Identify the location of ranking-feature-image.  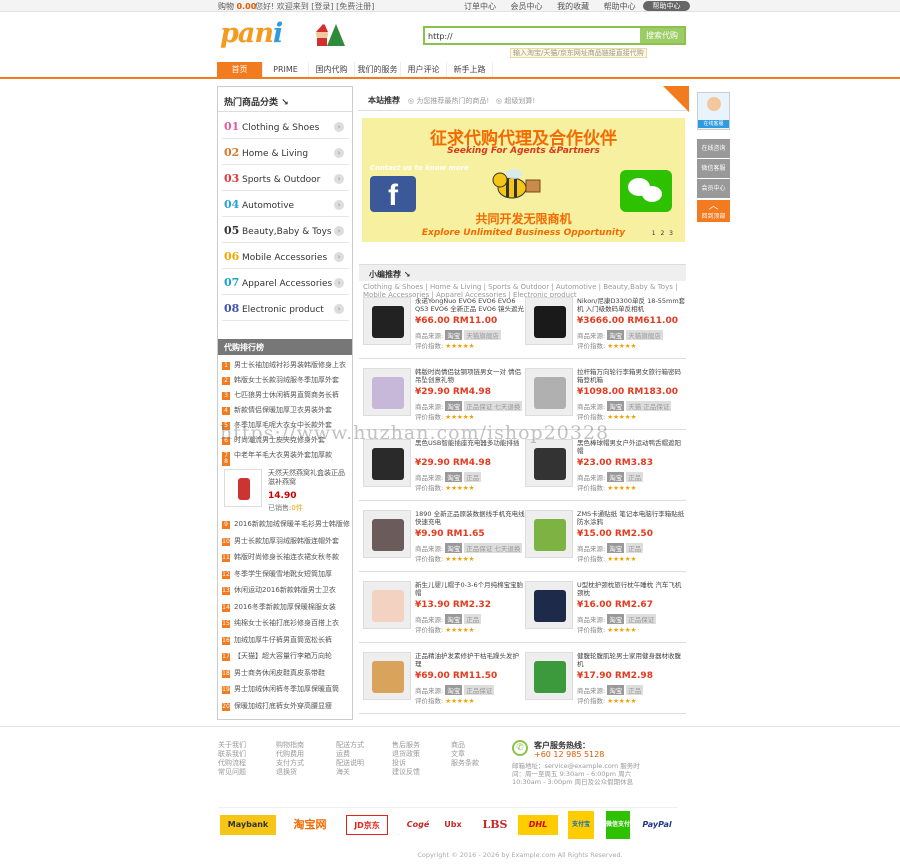
(243, 488).